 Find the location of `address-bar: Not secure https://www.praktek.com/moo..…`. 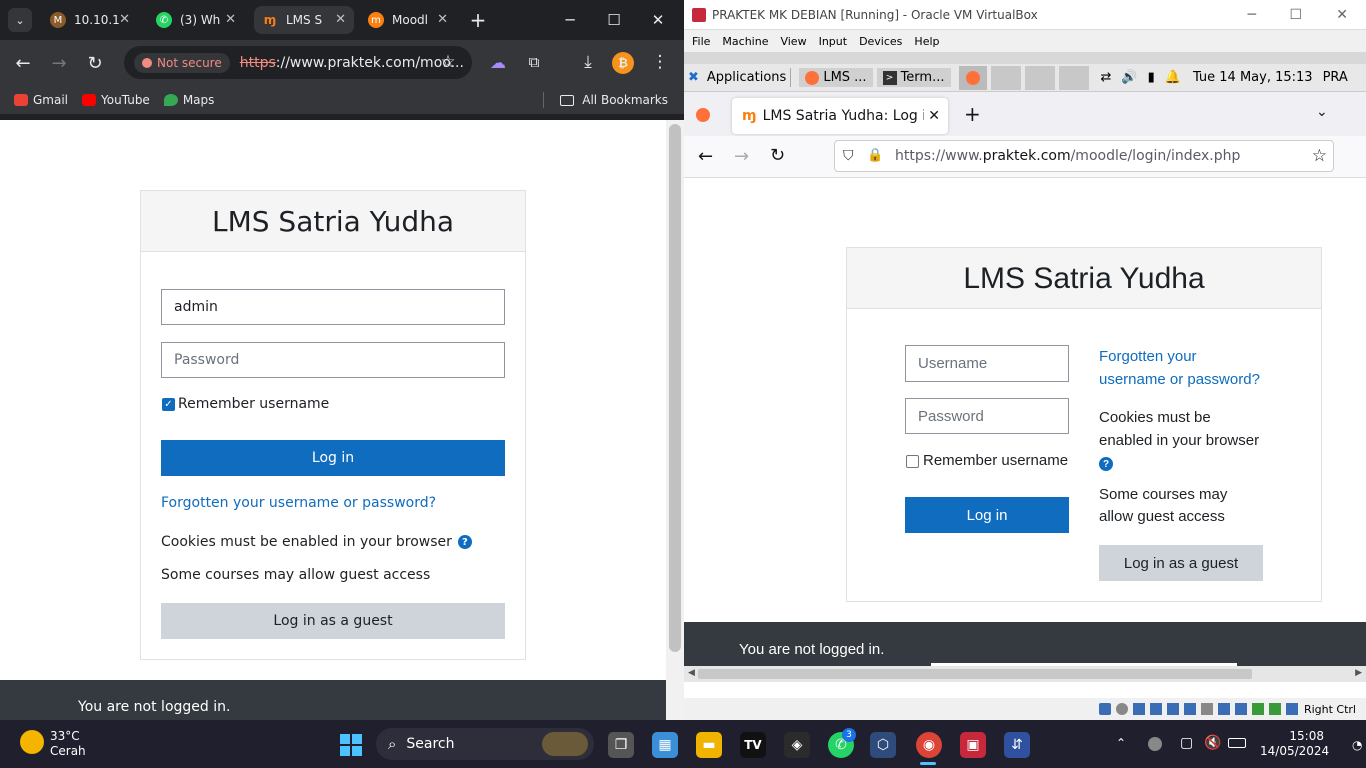

address-bar: Not secure https://www.praktek.com/moo..… is located at coordinates (298, 62).